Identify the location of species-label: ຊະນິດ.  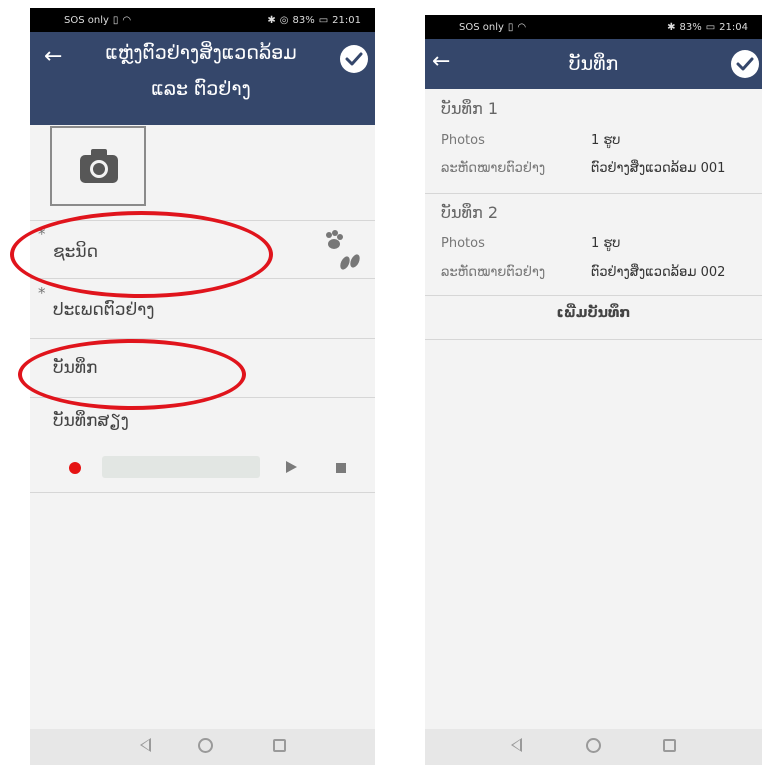
(75, 252).